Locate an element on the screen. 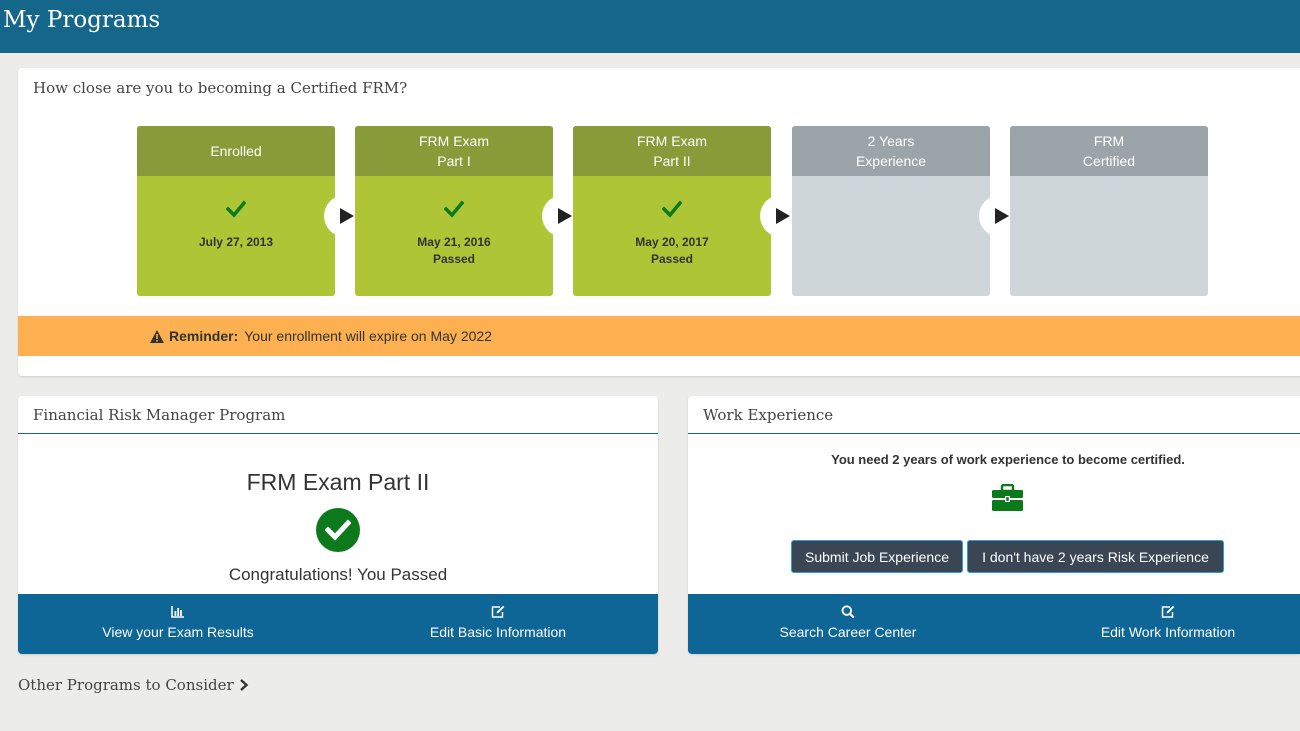 The height and width of the screenshot is (731, 1300). step-exam-part-1: FRM Exam Part I May 21, 2016 Passed is located at coordinates (454, 211).